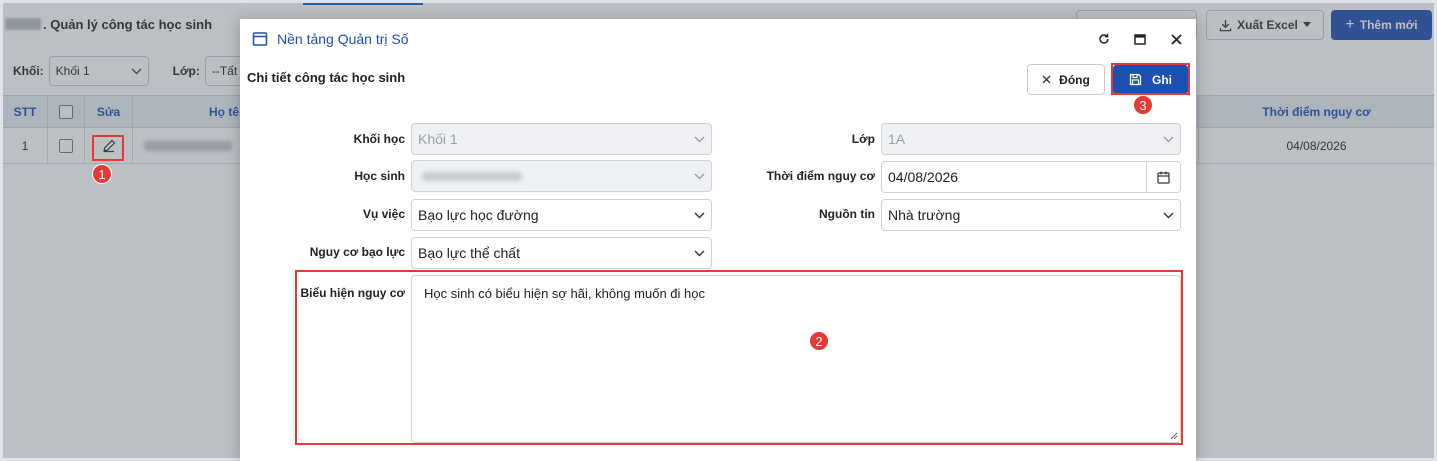  I want to click on window-controls, so click(1140, 39).